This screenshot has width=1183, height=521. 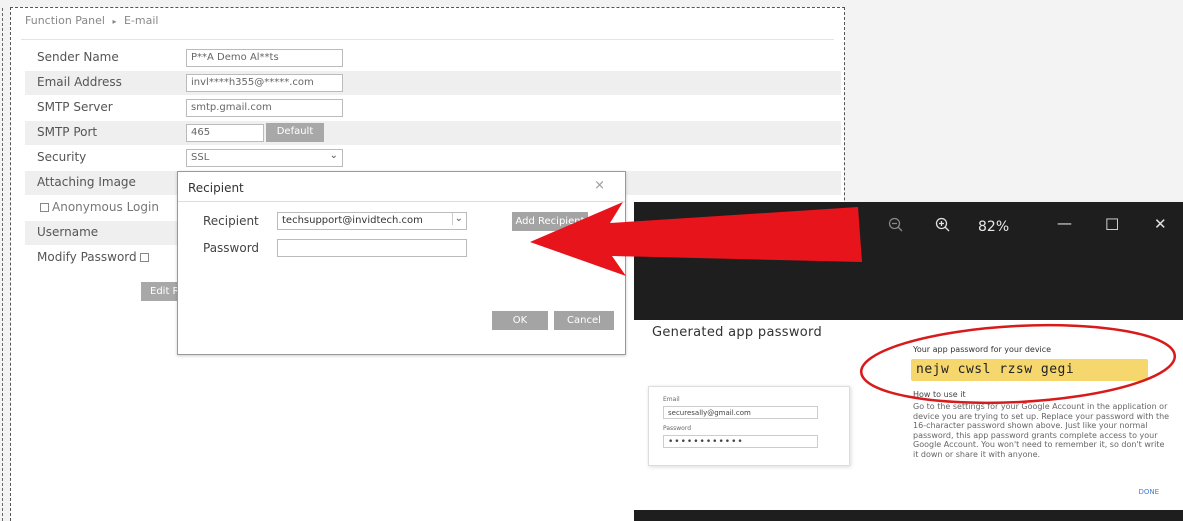 I want to click on row-smtp-port: SMTP Port 465 Default, so click(x=433, y=133).